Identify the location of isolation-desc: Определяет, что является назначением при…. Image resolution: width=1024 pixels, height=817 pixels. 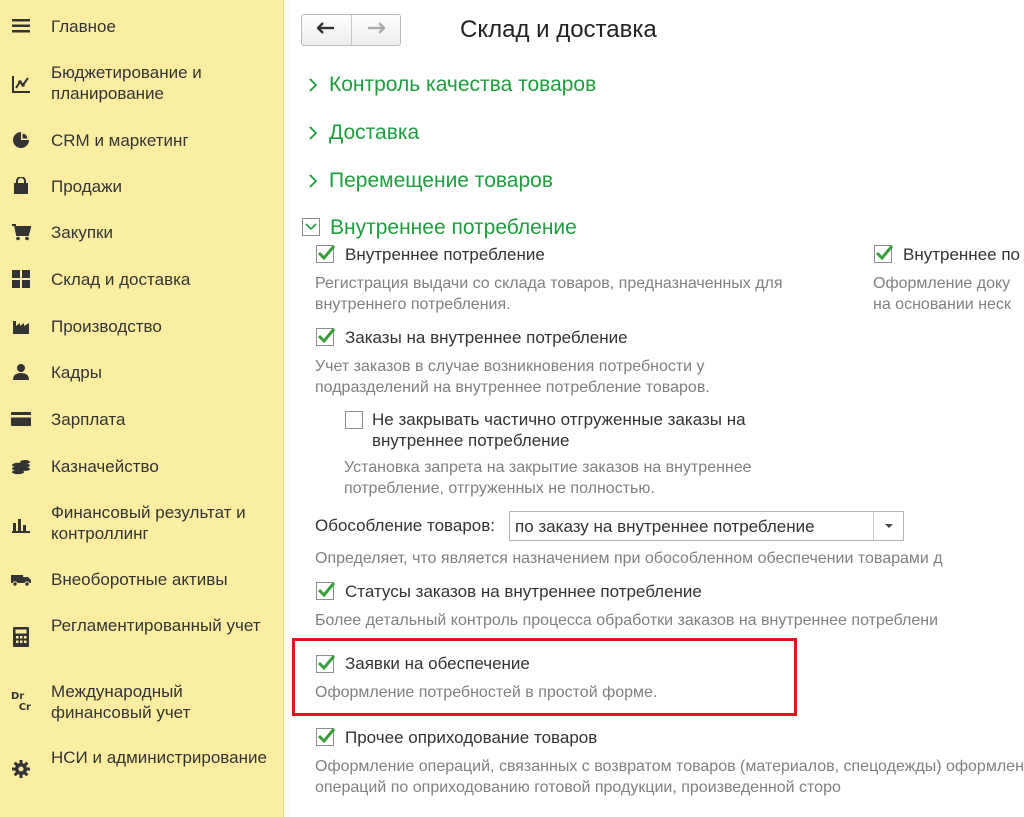
(629, 558).